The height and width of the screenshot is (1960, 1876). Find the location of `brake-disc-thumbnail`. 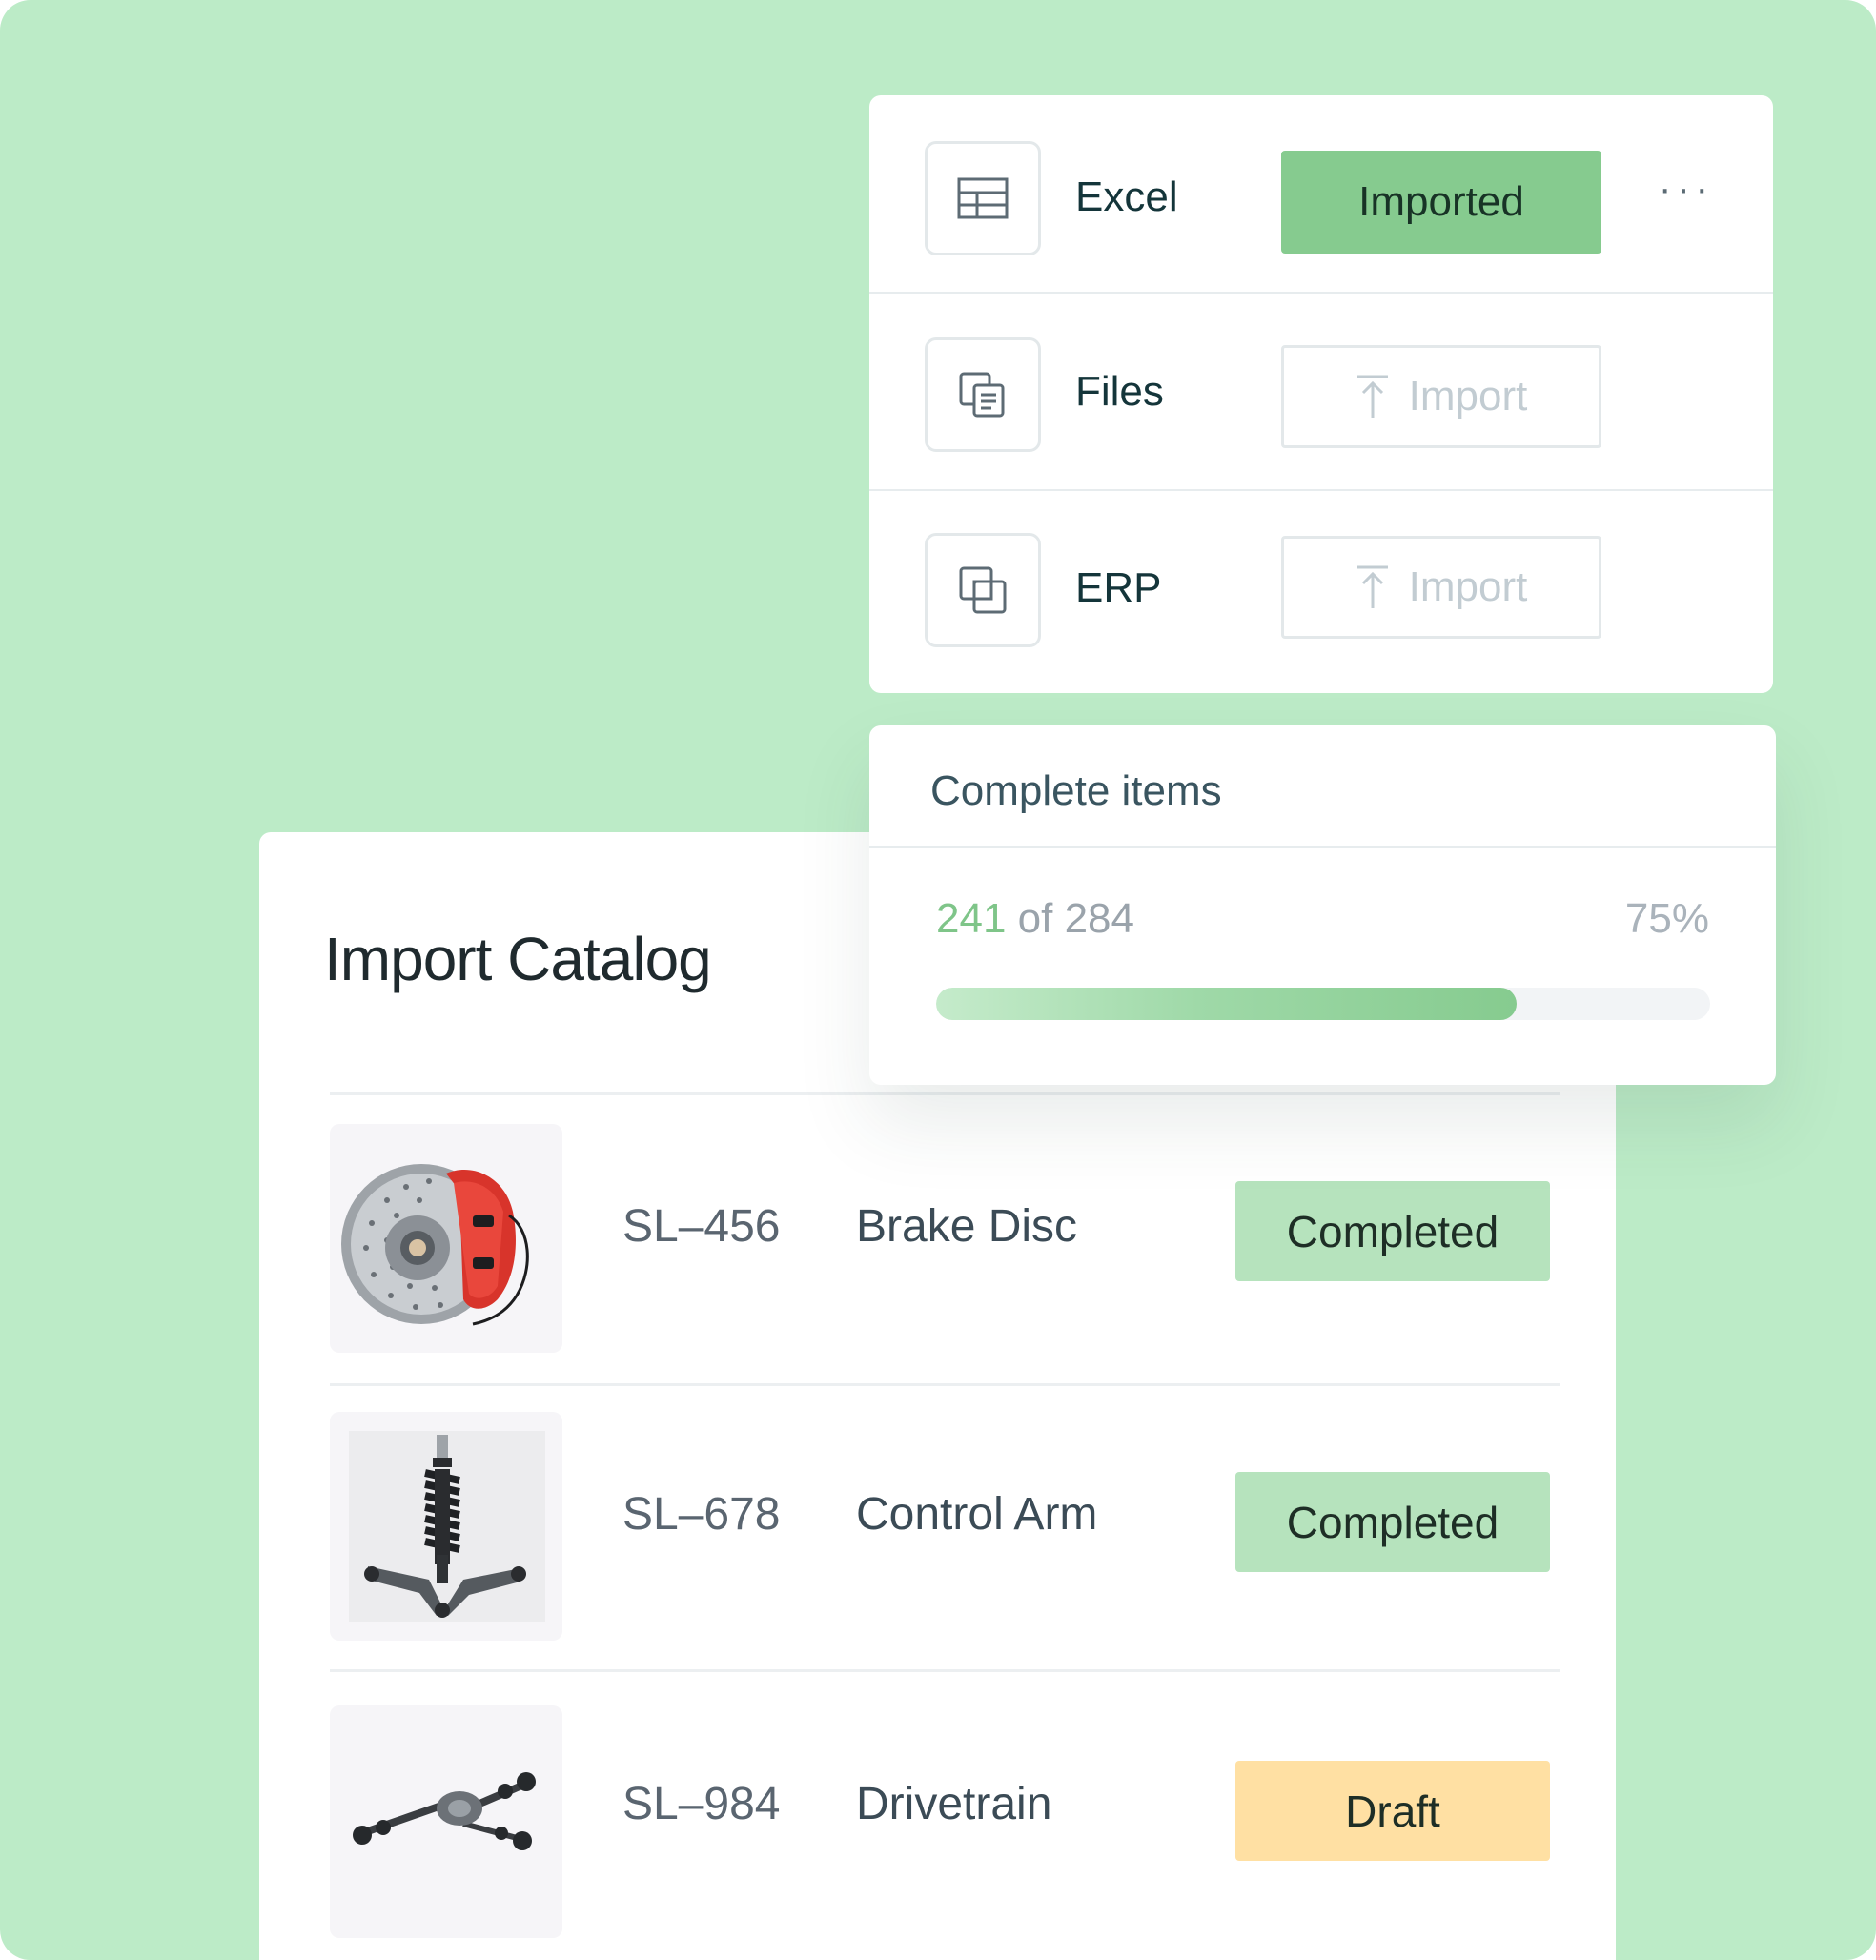

brake-disc-thumbnail is located at coordinates (446, 1238).